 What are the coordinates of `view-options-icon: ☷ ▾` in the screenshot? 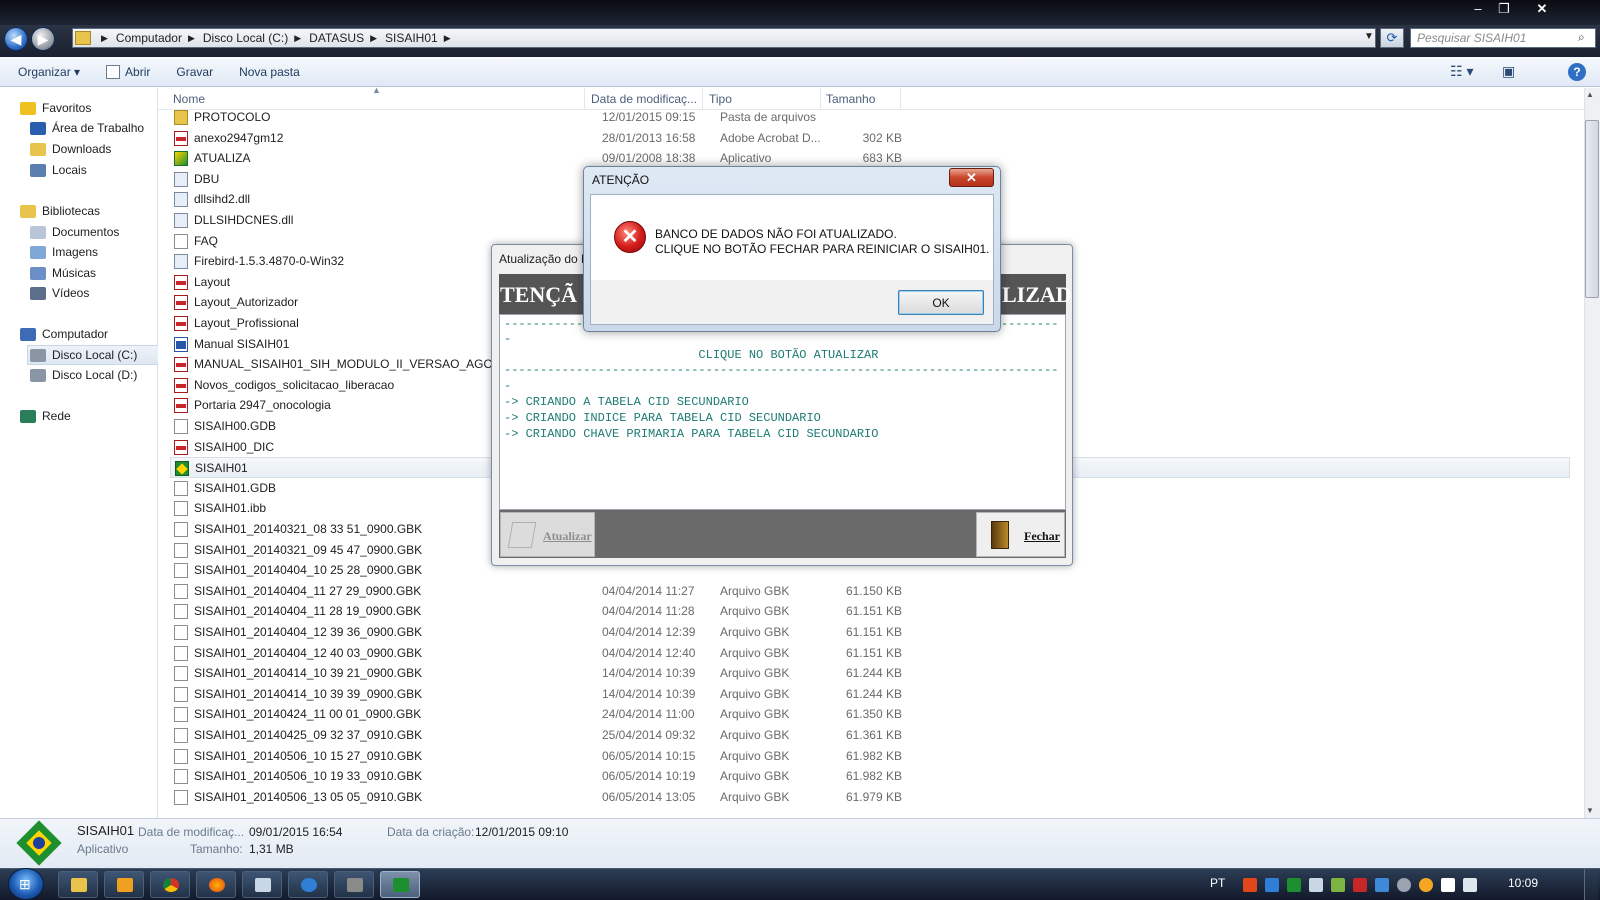 It's located at (1461, 71).